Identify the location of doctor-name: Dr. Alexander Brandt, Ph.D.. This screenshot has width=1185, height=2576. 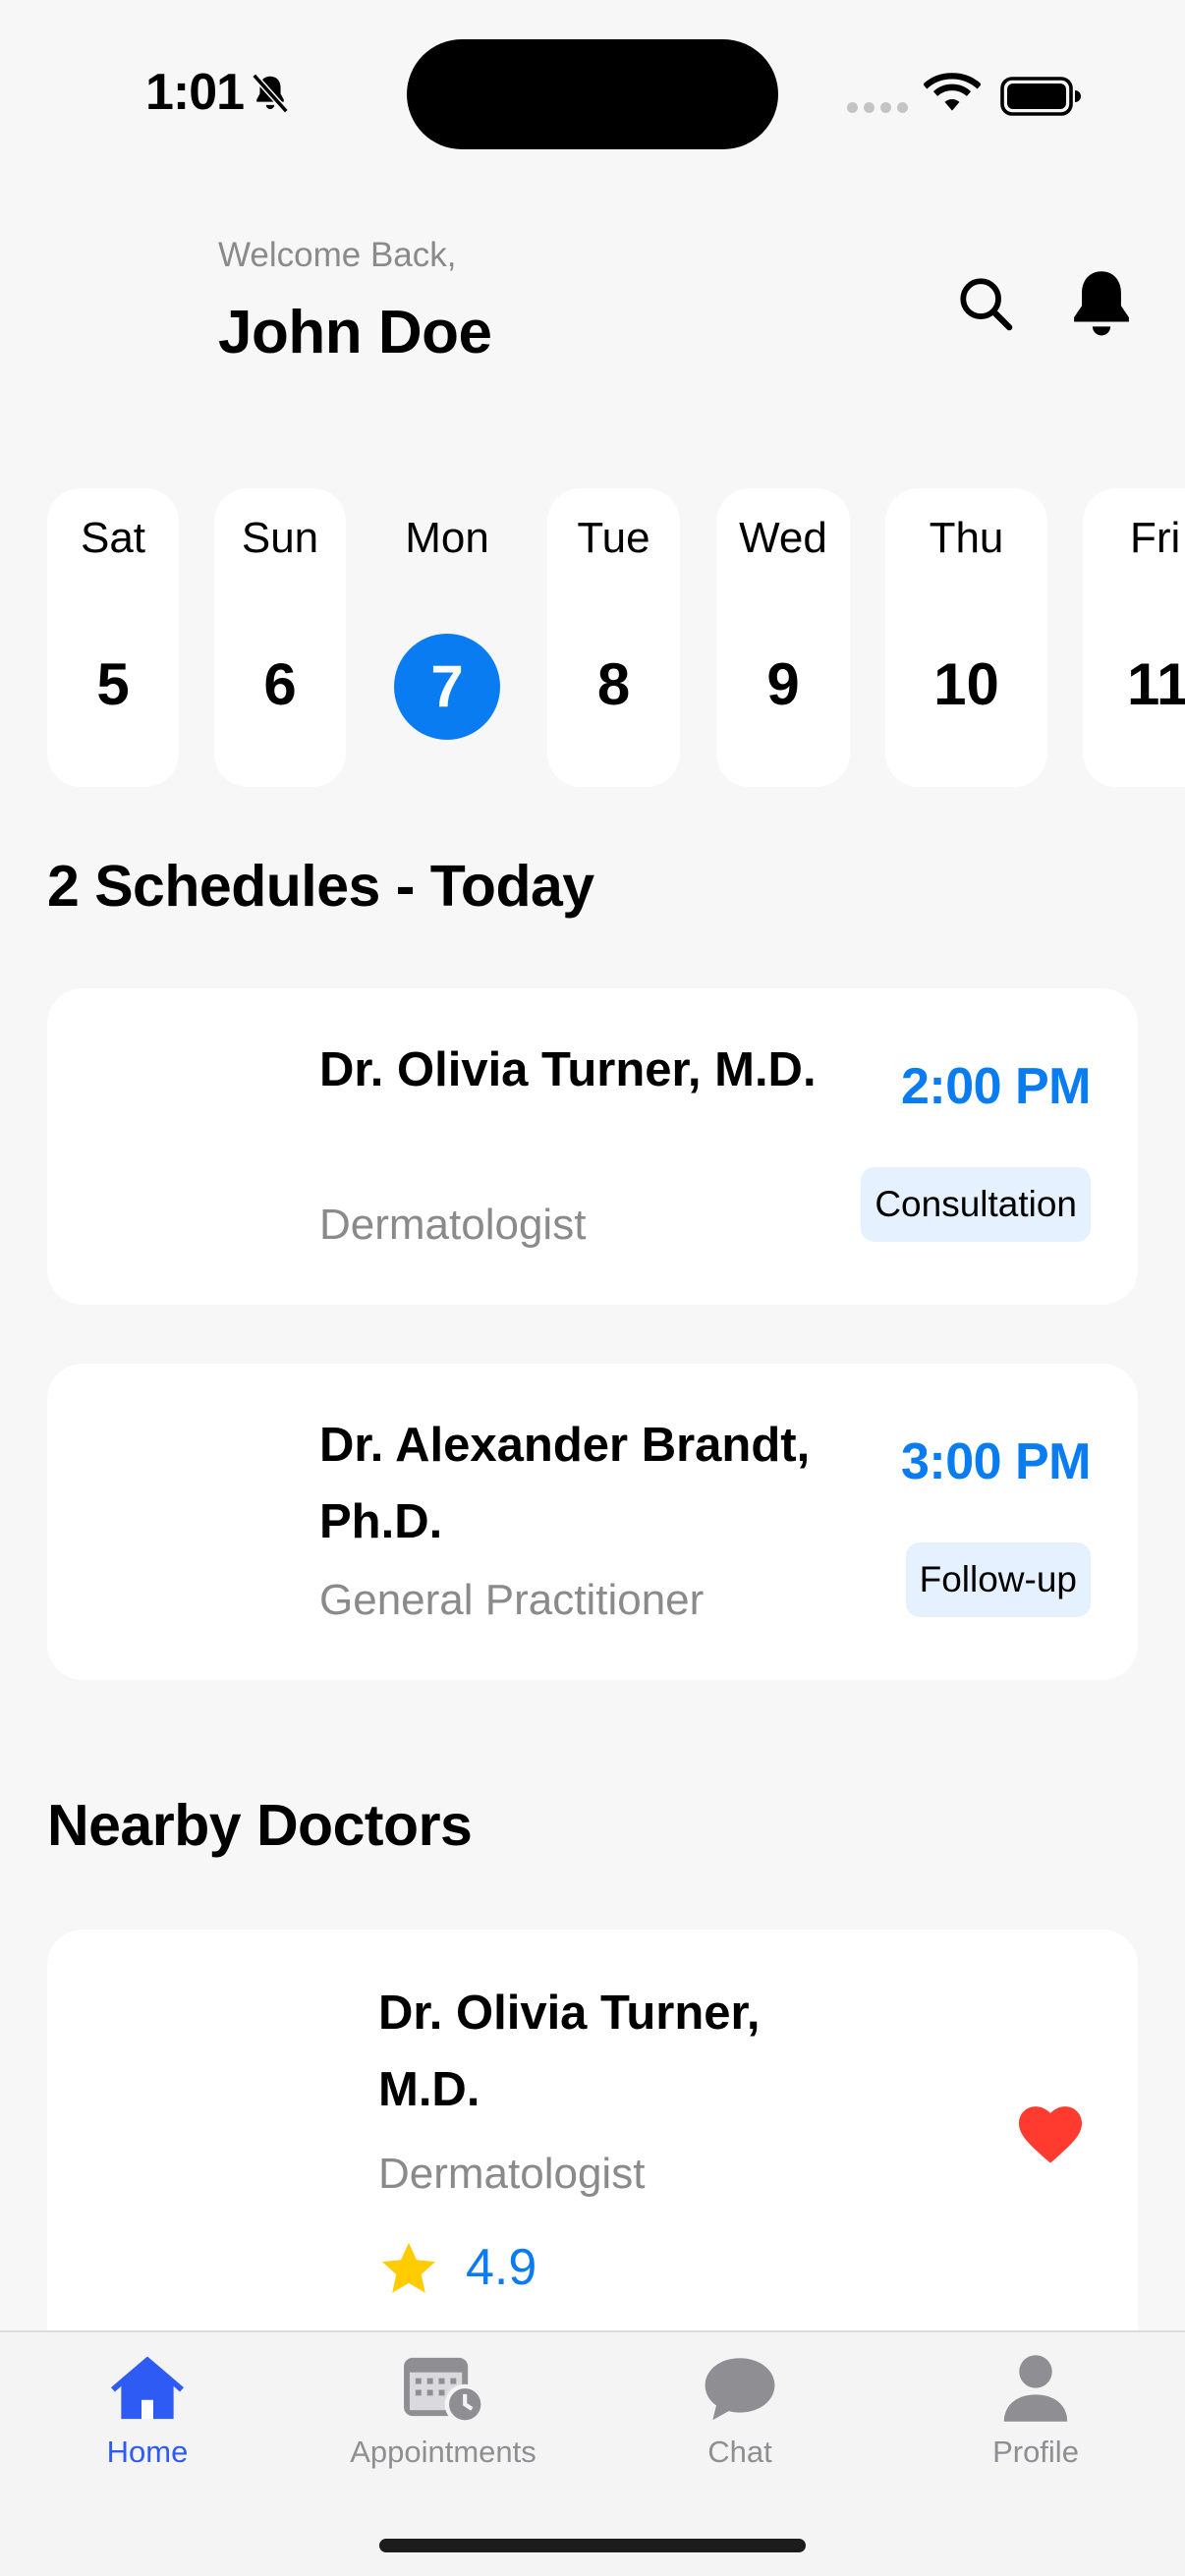
(565, 1483).